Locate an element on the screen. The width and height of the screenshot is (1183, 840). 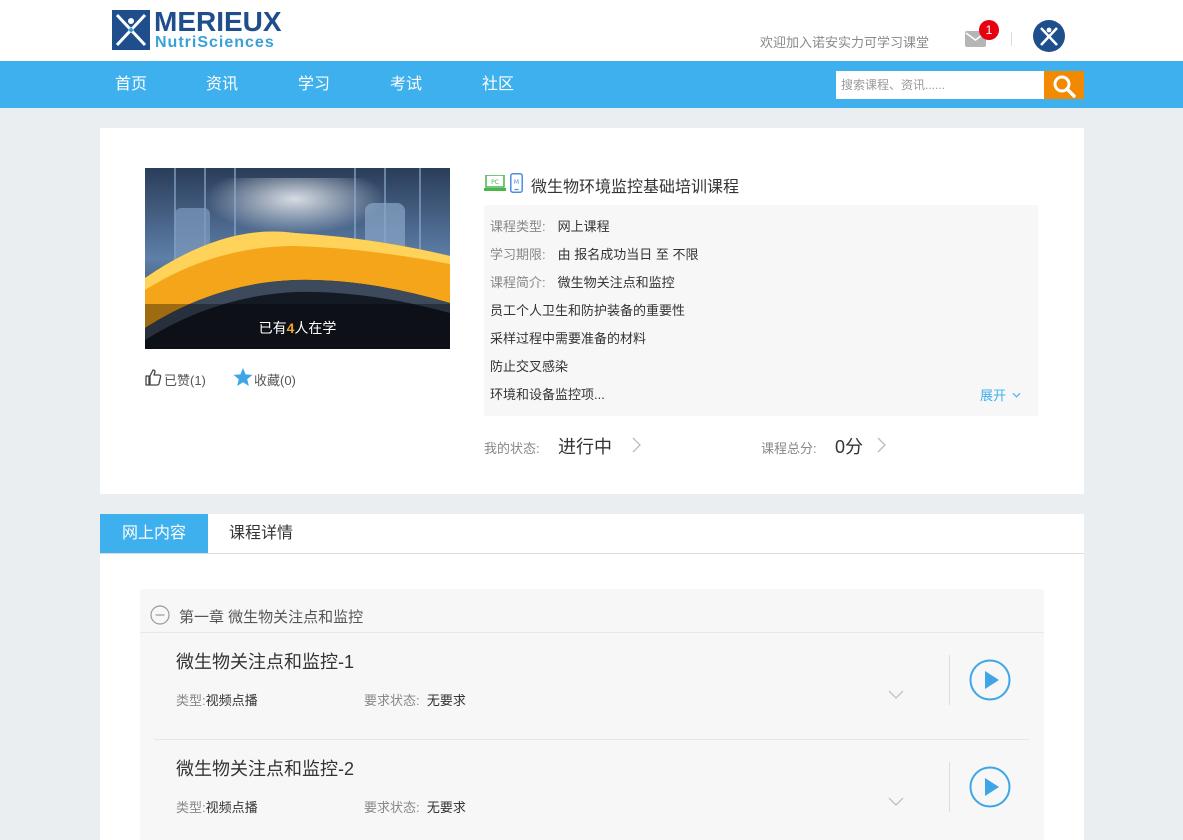
tab-online-content: 网上内容 is located at coordinates (154, 533).